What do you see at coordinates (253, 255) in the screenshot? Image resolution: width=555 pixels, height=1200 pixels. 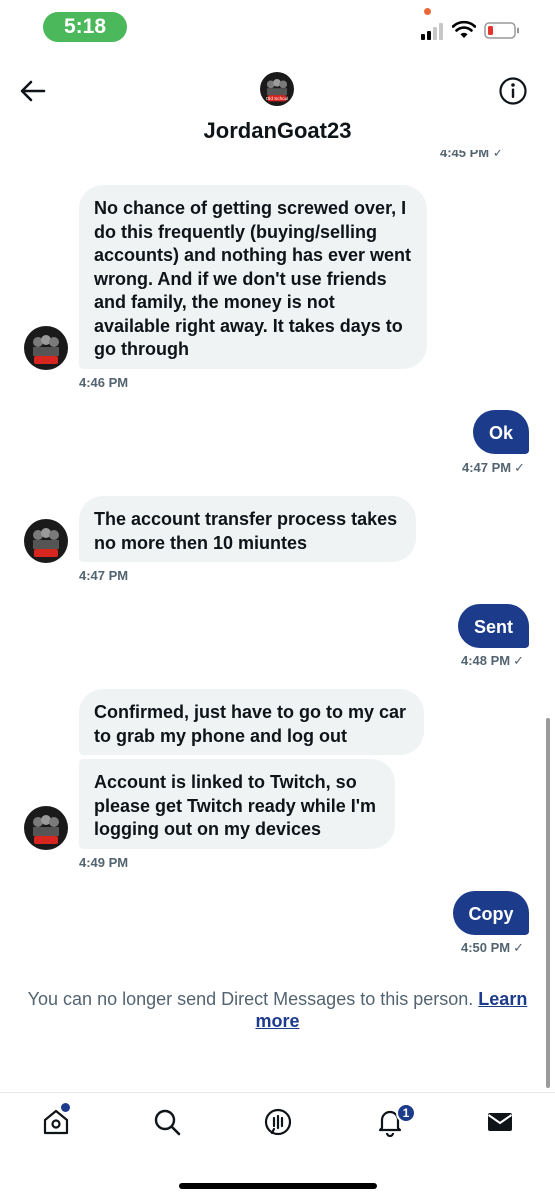 I see `message-text: accounts) and nothing has ever went` at bounding box center [253, 255].